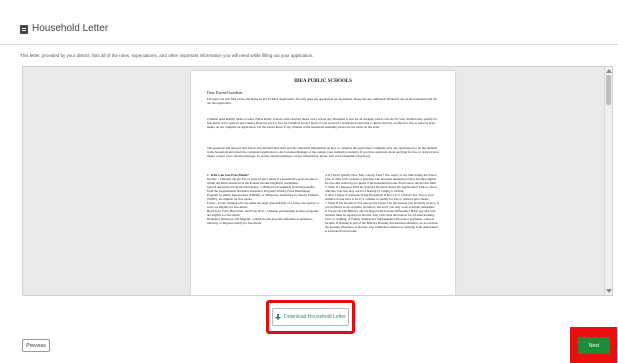 This screenshot has height=363, width=618. I want to click on scroll-down-arrow-icon, so click(609, 291).